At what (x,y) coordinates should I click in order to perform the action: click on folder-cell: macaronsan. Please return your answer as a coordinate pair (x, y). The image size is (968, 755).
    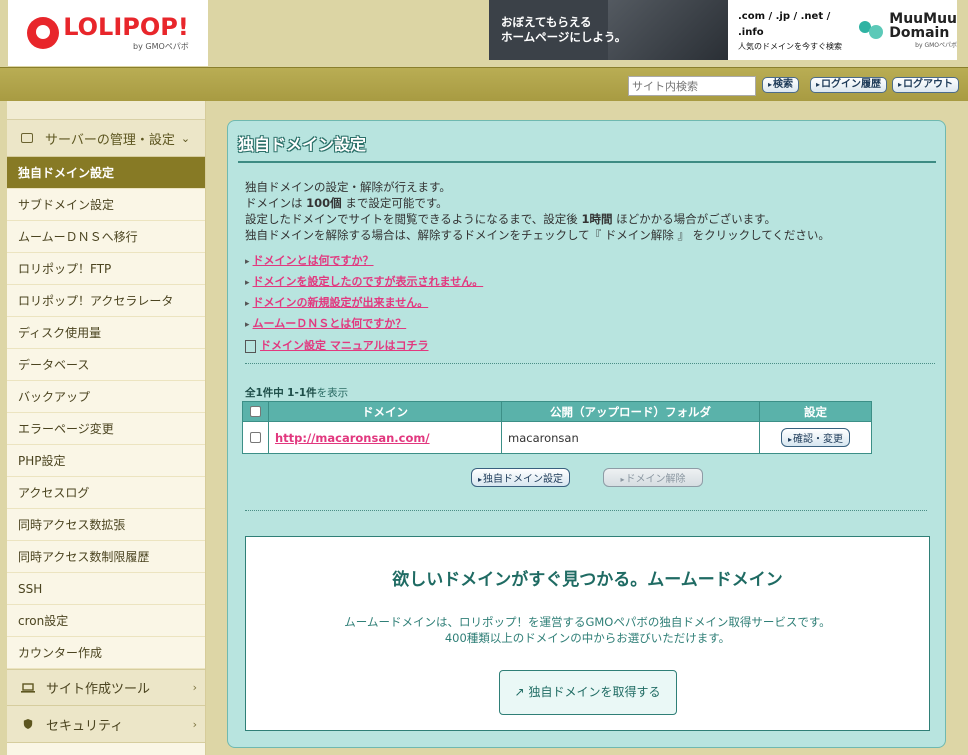
    Looking at the image, I should click on (630, 437).